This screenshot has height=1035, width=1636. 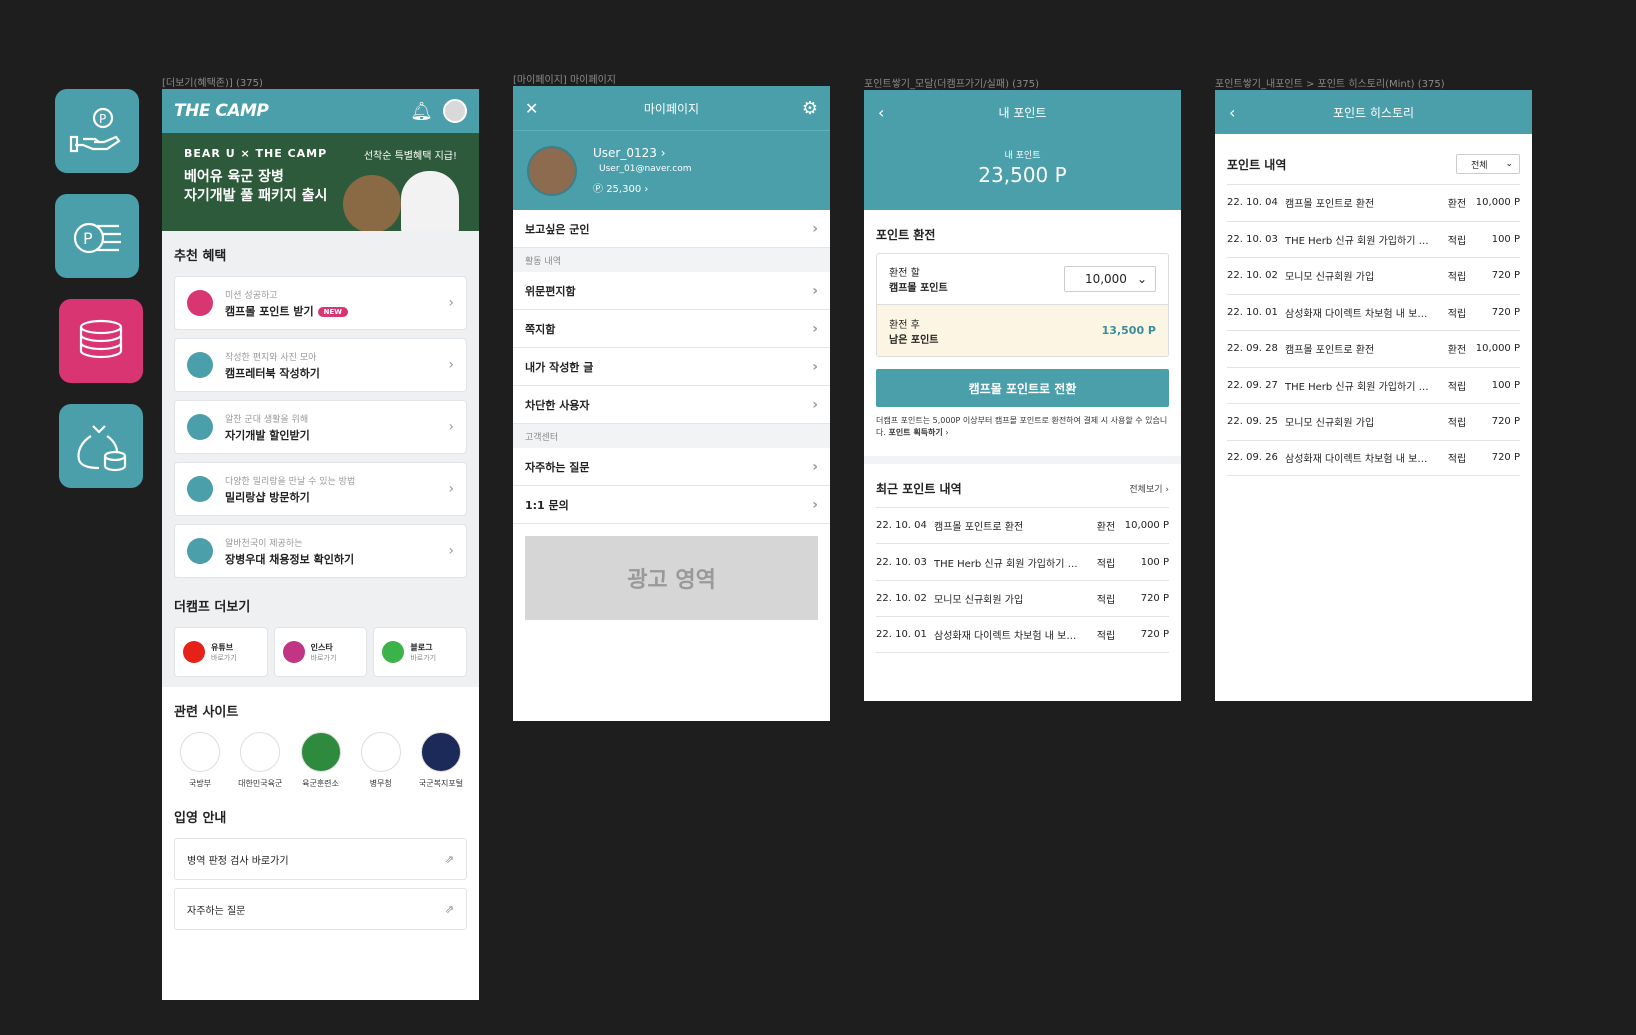 I want to click on frame-label-history: 포인트쌓기_내포인트 > 포인트 히스토리(Mint) (375), so click(x=1330, y=84).